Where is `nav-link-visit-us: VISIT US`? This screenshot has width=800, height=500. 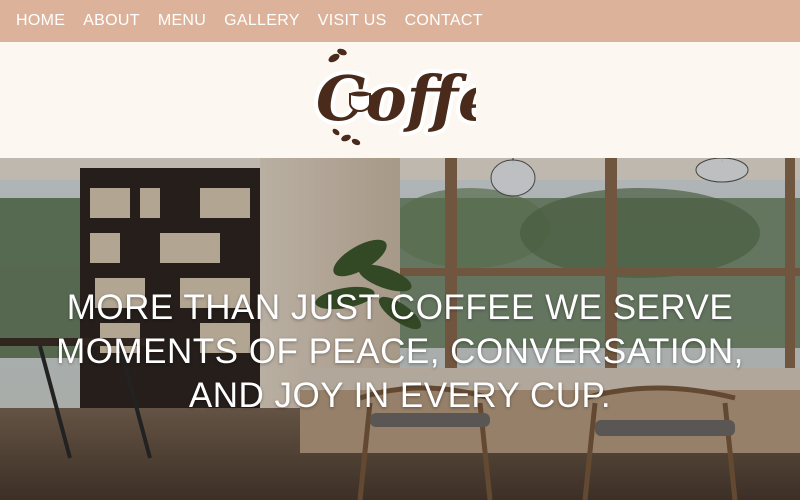
nav-link-visit-us: VISIT US is located at coordinates (352, 21).